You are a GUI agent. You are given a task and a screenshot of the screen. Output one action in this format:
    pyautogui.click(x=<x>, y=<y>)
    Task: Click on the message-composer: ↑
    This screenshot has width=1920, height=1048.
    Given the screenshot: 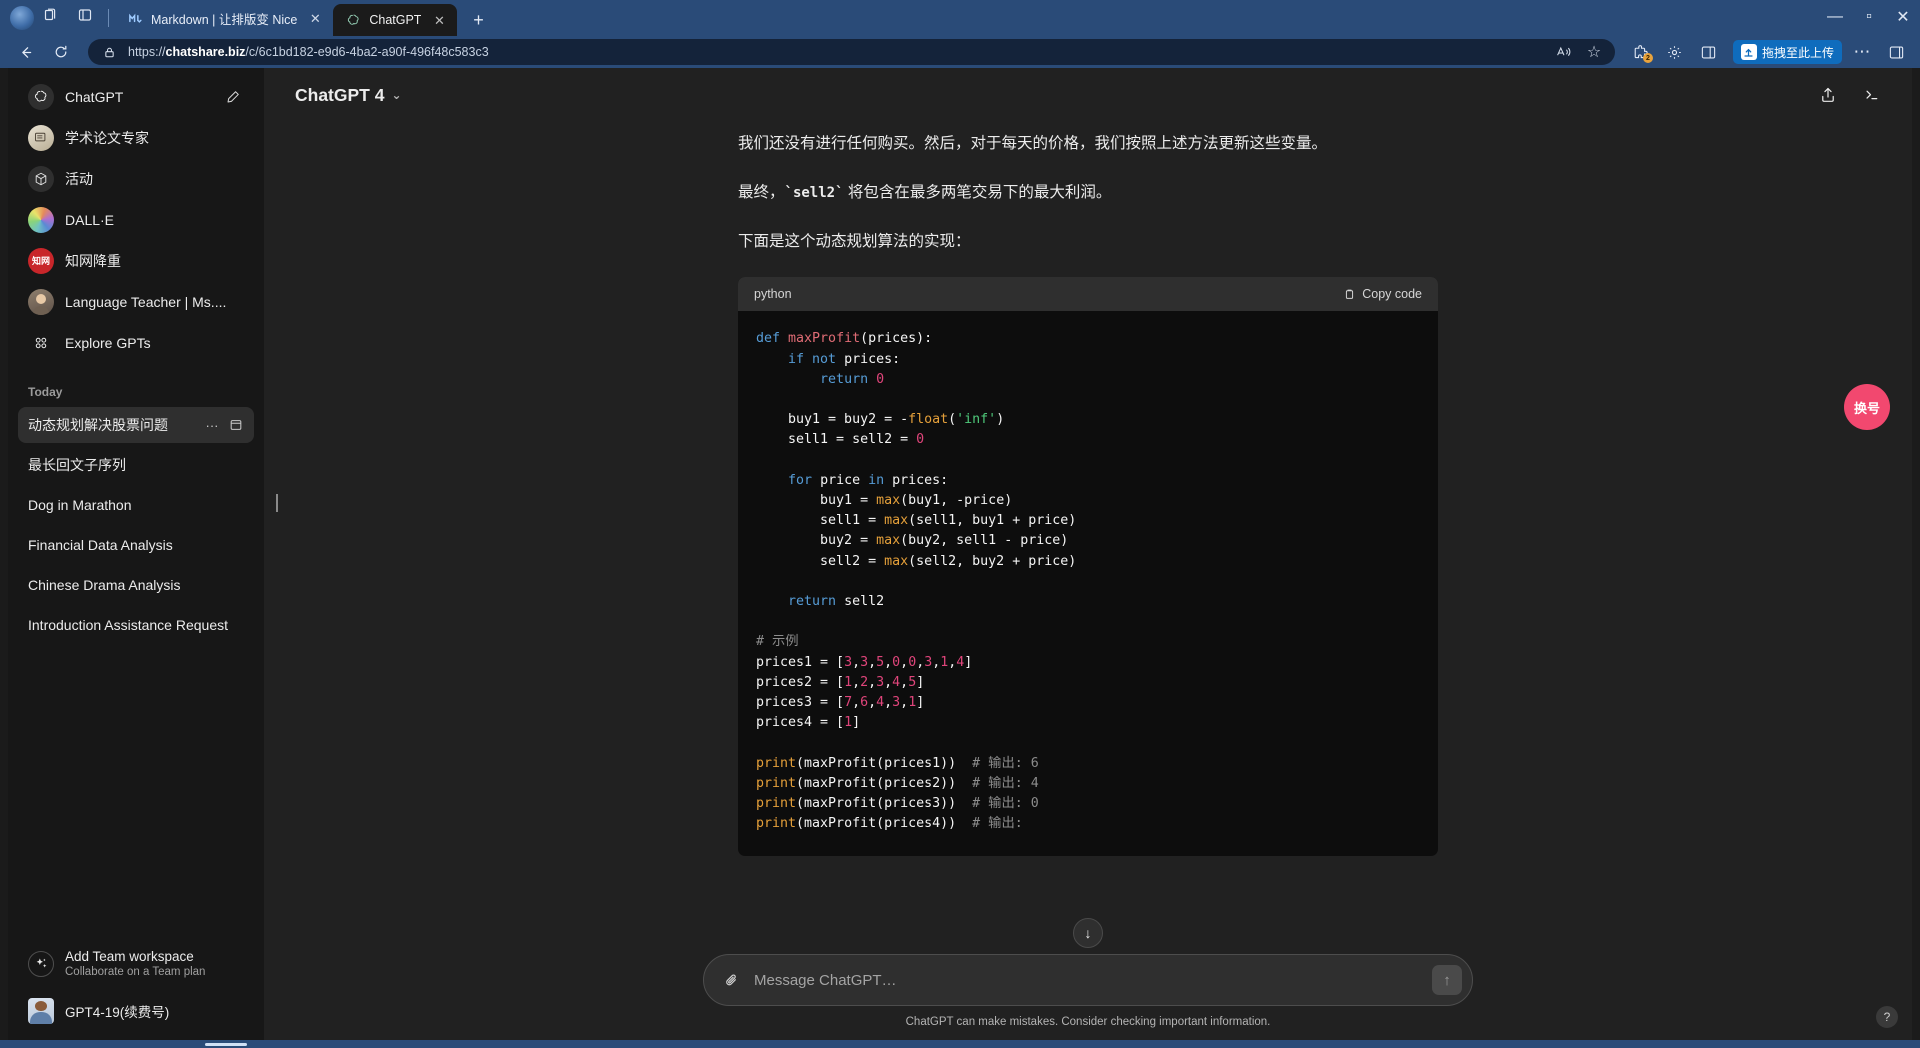 What is the action you would take?
    pyautogui.click(x=1088, y=980)
    